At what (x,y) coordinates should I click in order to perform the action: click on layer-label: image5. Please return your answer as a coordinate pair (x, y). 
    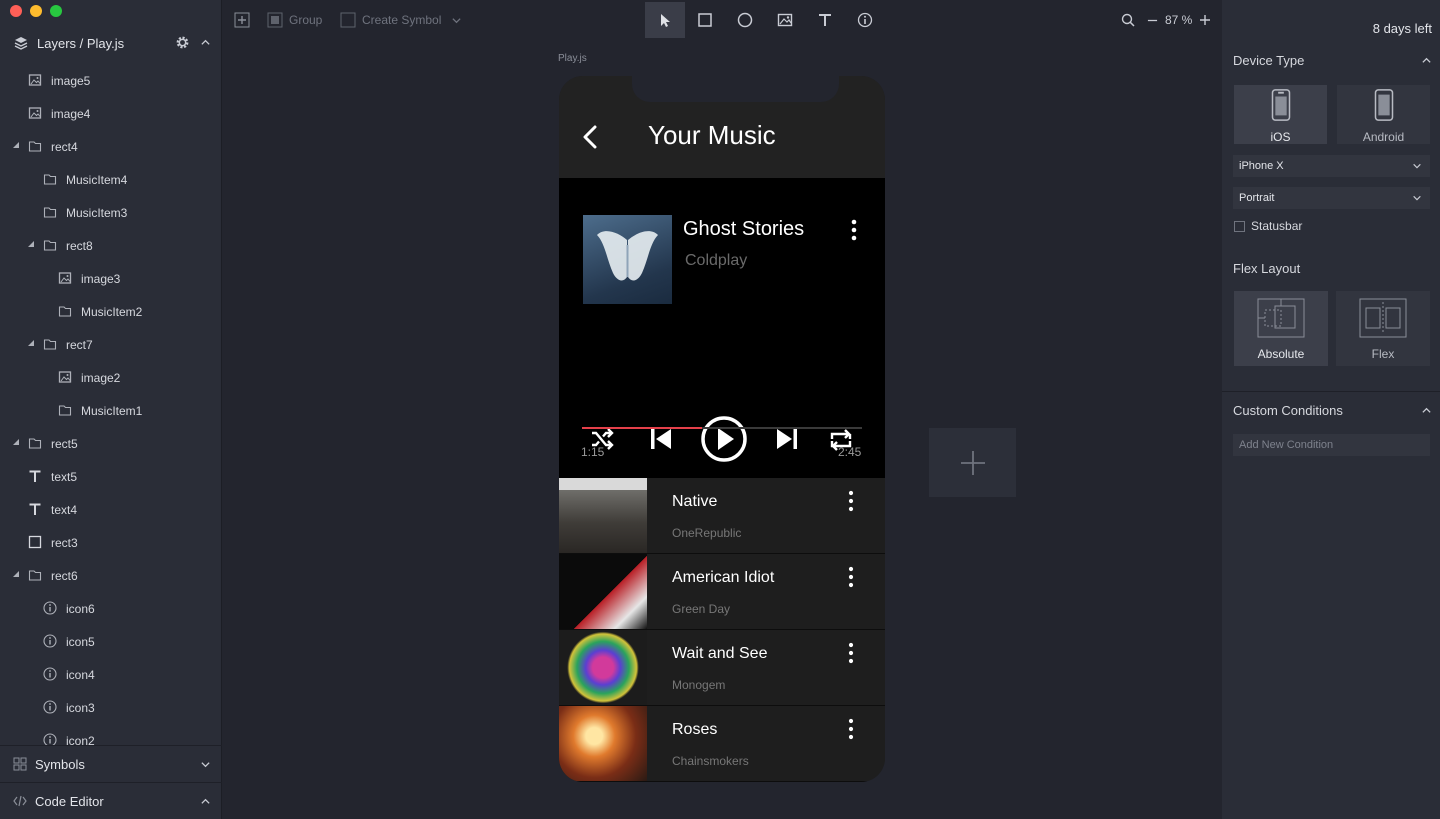
    Looking at the image, I should click on (71, 80).